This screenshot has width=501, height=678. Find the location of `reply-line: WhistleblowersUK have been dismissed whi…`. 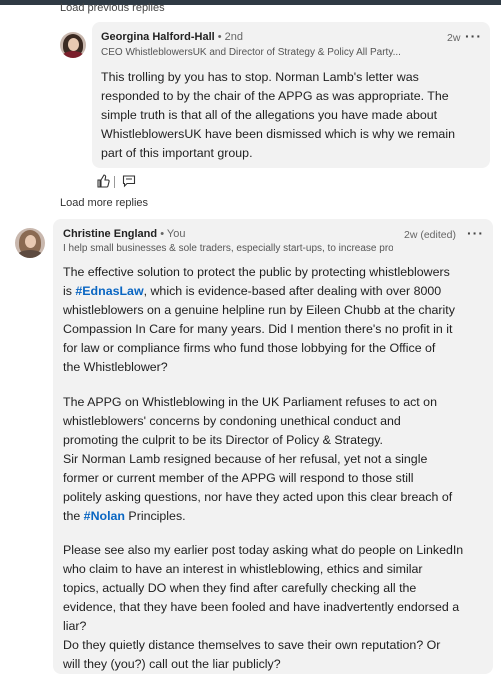

reply-line: WhistleblowersUK have been dismissed whi… is located at coordinates (278, 134).